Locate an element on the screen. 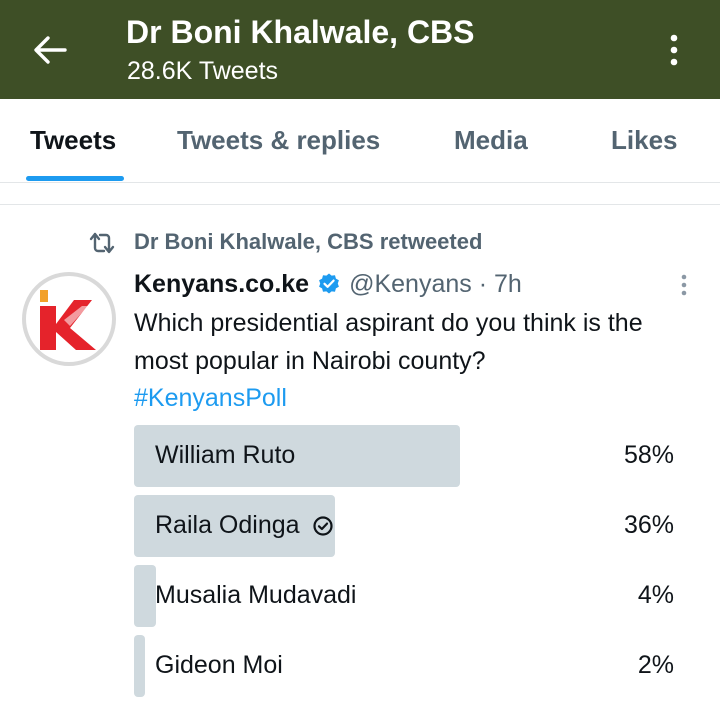 This screenshot has height=712, width=720. poll-option-label: Raila Odinga is located at coordinates (227, 525).